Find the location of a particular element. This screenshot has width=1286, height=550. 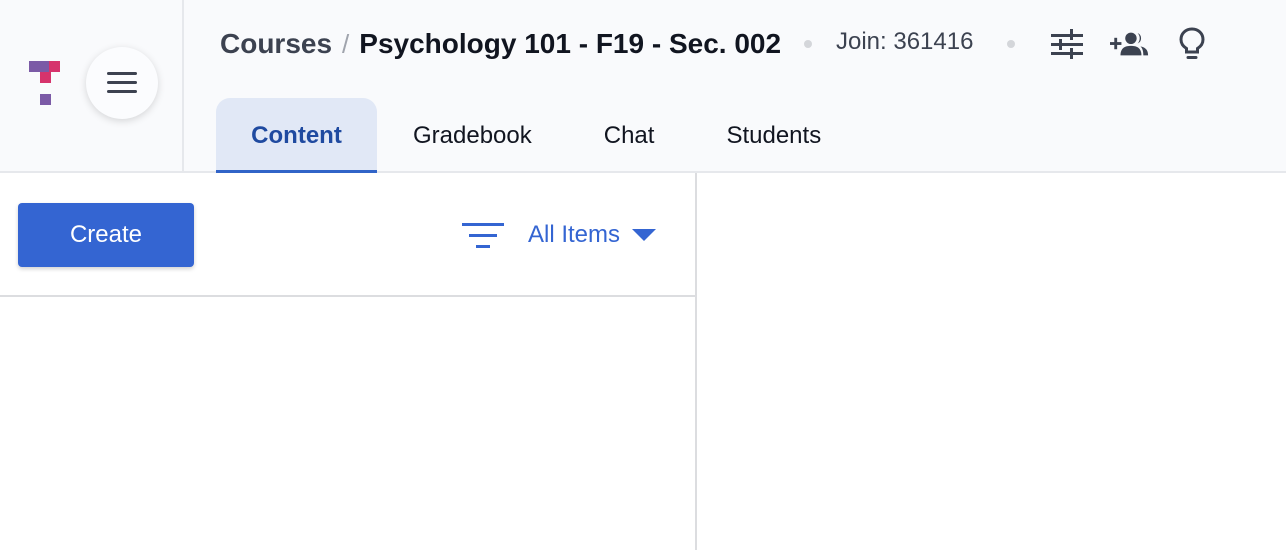

logo-block-pink is located at coordinates (54, 66).